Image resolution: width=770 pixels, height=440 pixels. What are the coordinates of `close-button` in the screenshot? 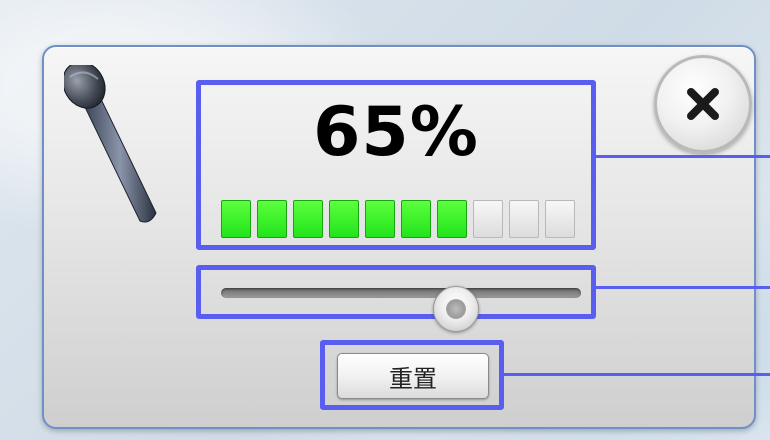 It's located at (703, 104).